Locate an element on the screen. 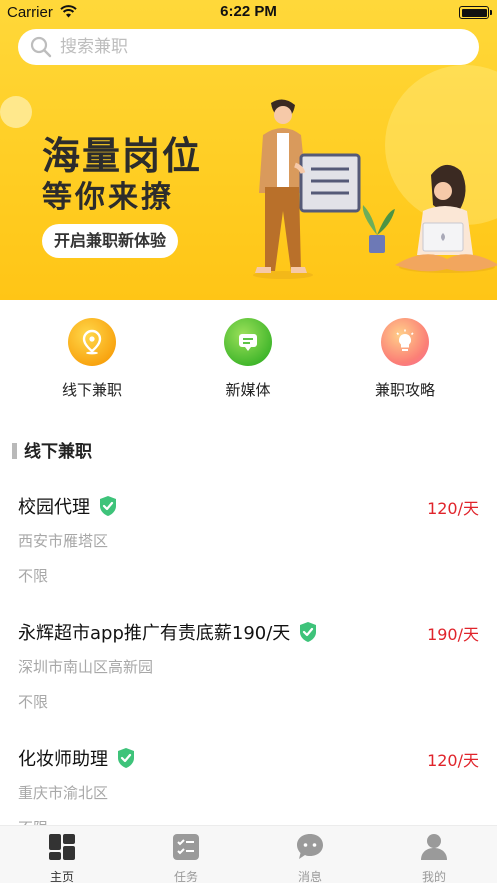 The image size is (497, 883). battery-icon is located at coordinates (475, 12).